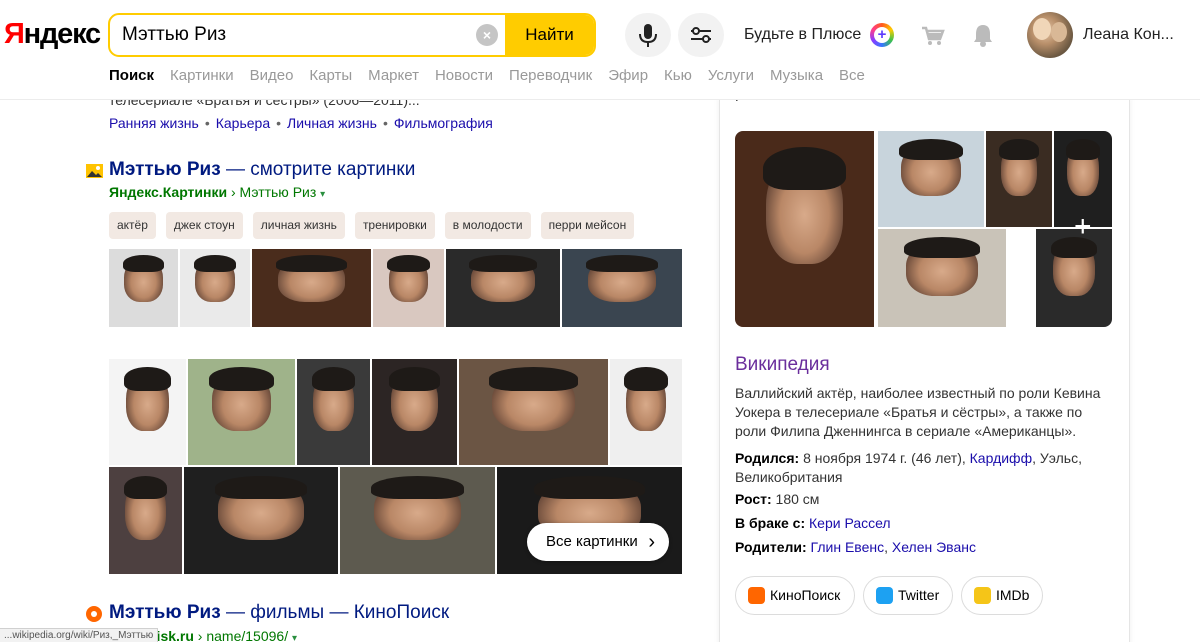  What do you see at coordinates (848, 547) in the screenshot?
I see `parent-link-1: Глин Евенс` at bounding box center [848, 547].